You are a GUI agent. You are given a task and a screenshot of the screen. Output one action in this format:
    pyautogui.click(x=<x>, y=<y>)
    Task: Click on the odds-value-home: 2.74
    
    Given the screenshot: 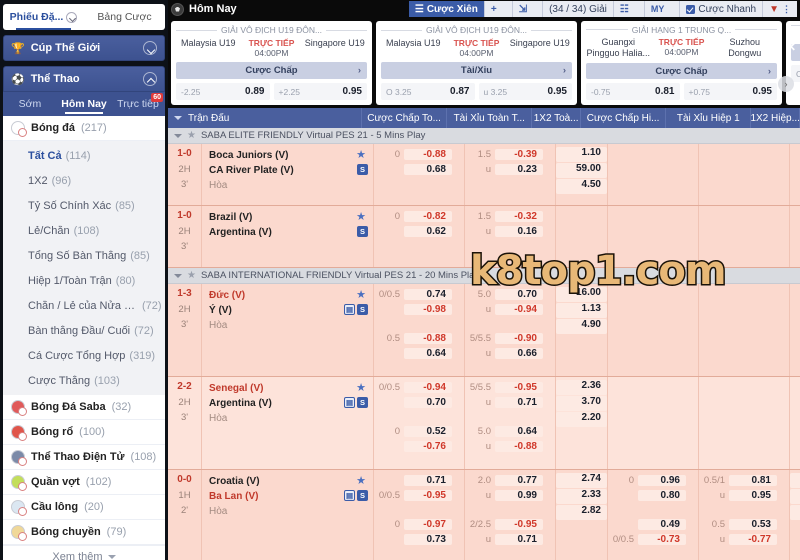 What is the action you would take?
    pyautogui.click(x=581, y=480)
    